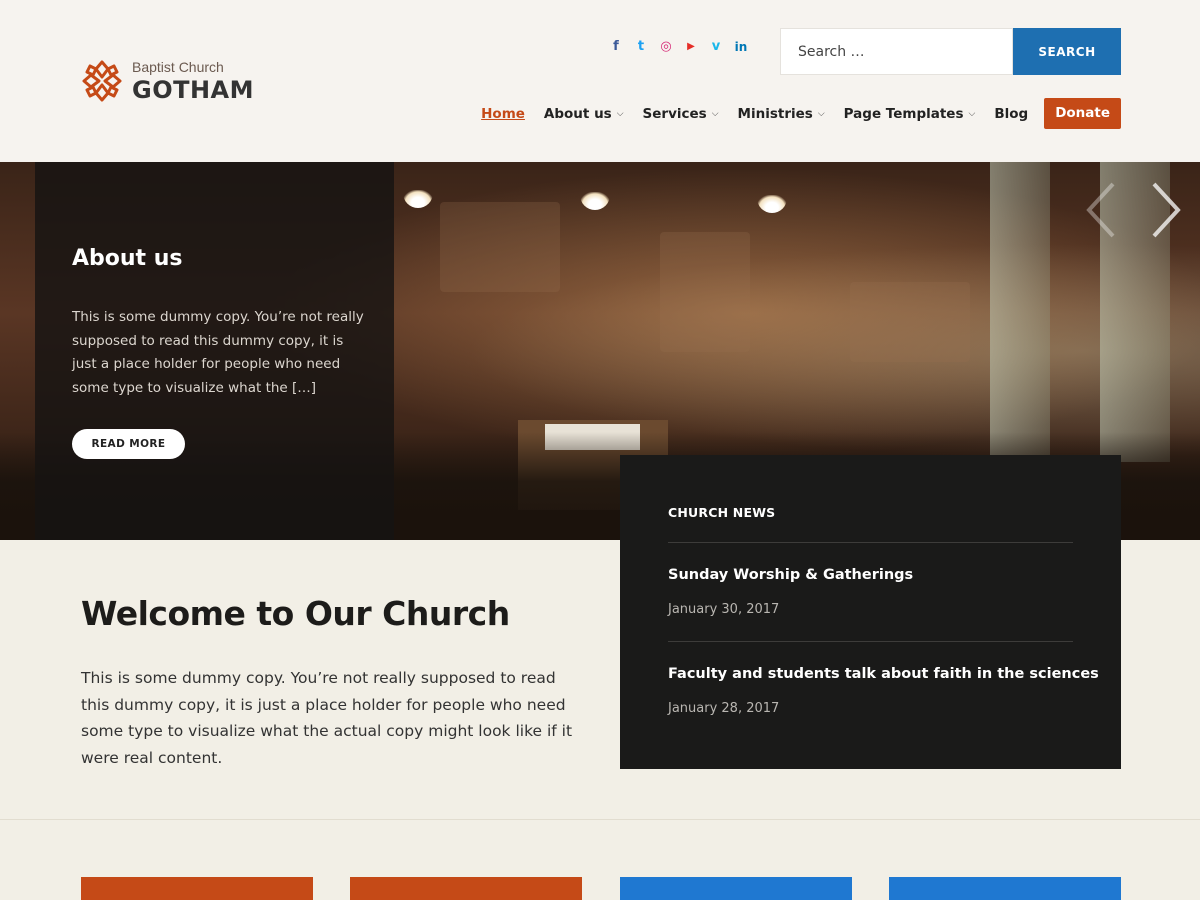  What do you see at coordinates (775, 113) in the screenshot?
I see `nav-ministries-label: Ministries` at bounding box center [775, 113].